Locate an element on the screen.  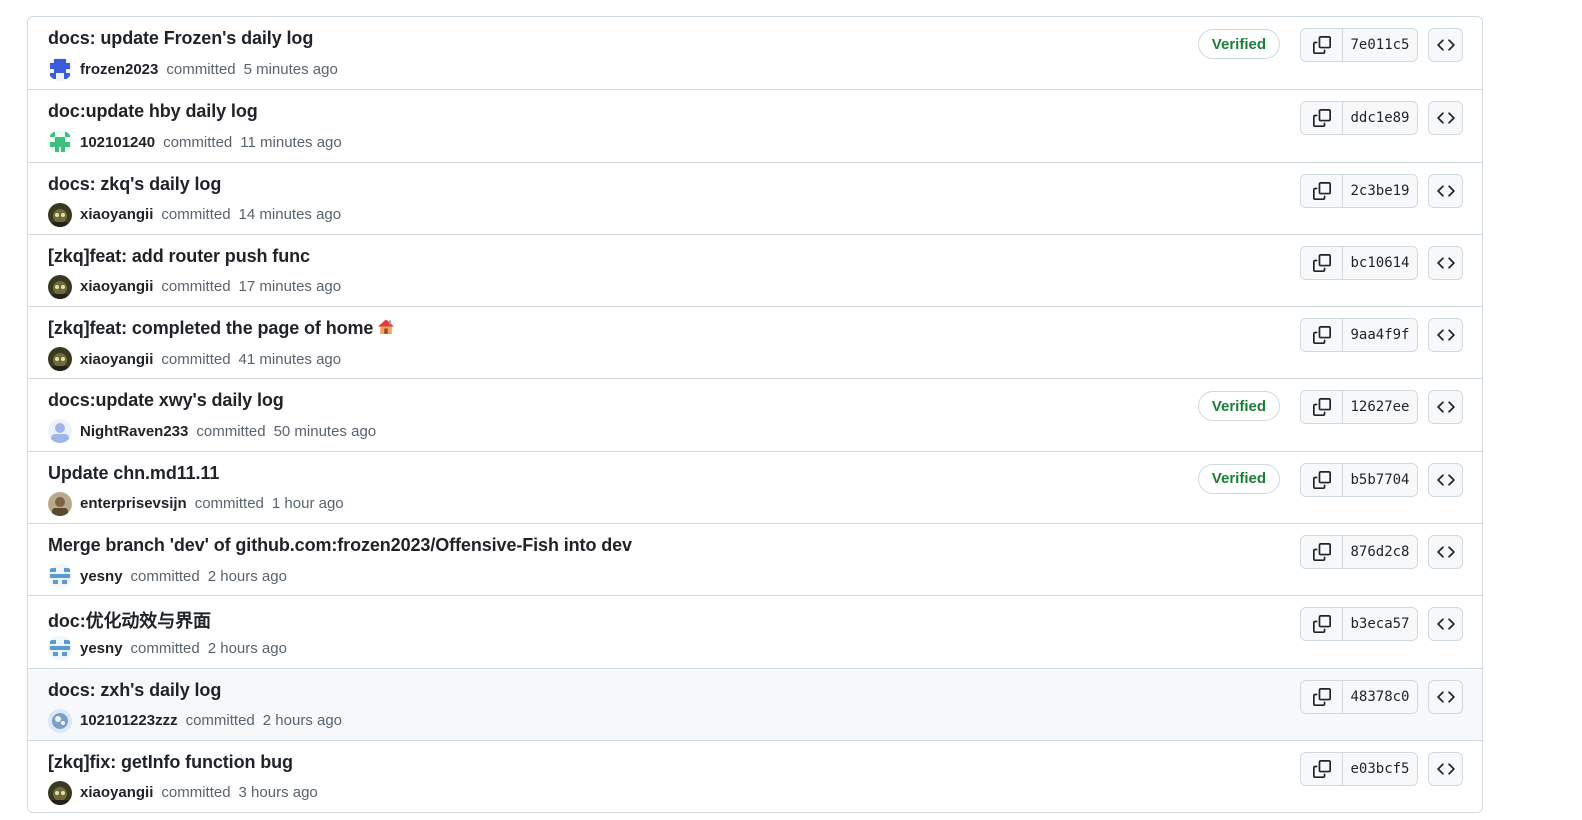
commit-meta: enterprisevsijn committed 1 hour ago is located at coordinates (196, 503).